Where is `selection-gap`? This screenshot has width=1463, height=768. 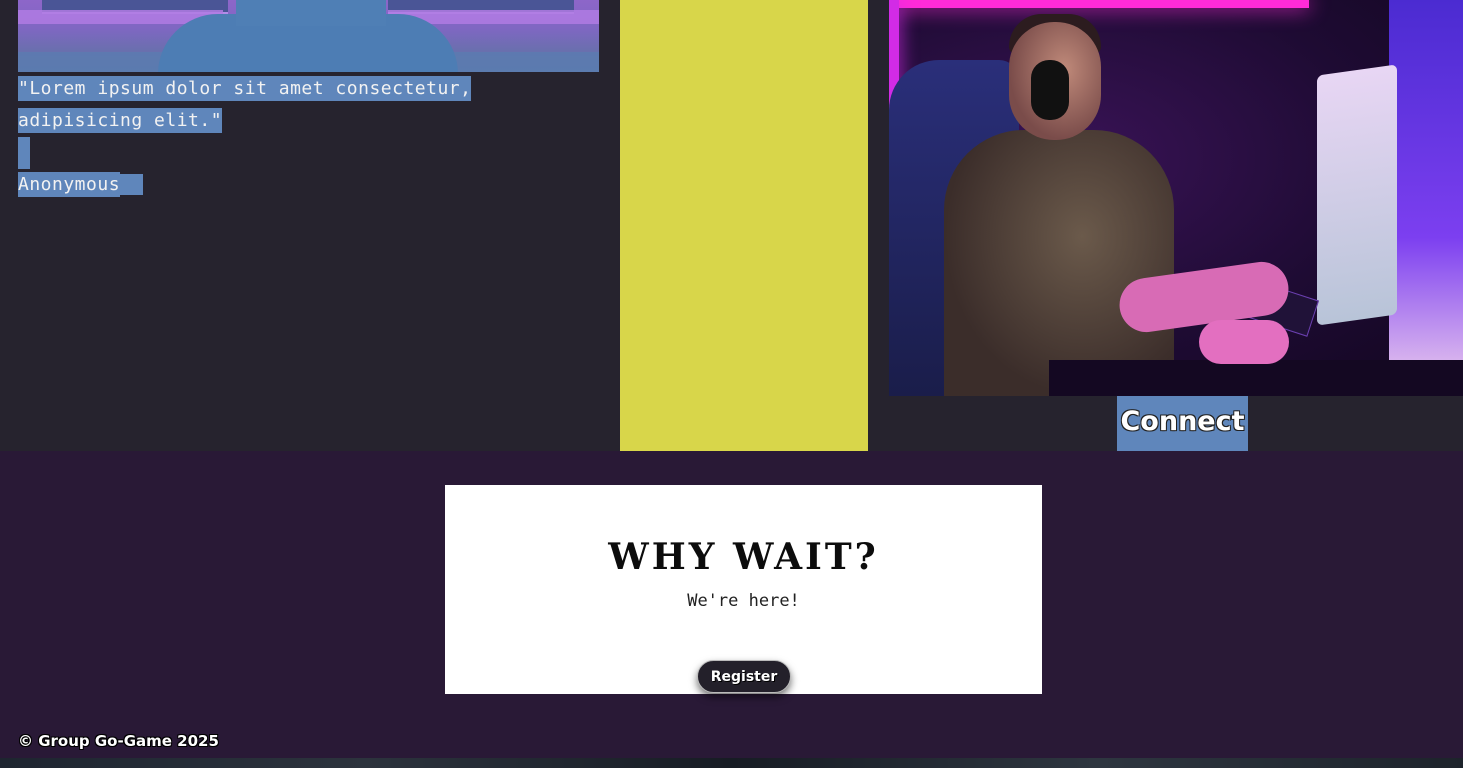 selection-gap is located at coordinates (24, 153).